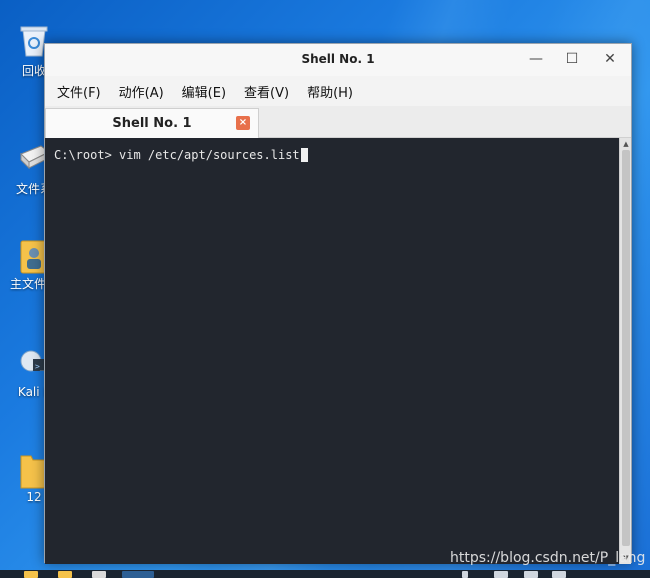  What do you see at coordinates (209, 155) in the screenshot?
I see `terminal-command: vim /etc/apt/sources.list` at bounding box center [209, 155].